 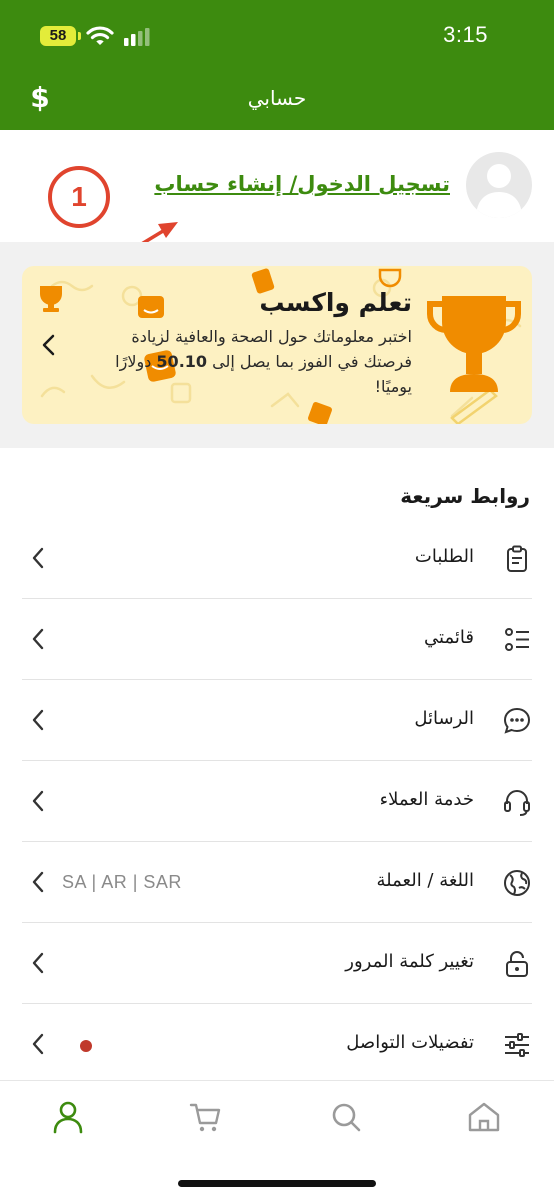 What do you see at coordinates (137, 37) in the screenshot?
I see `signal-icon` at bounding box center [137, 37].